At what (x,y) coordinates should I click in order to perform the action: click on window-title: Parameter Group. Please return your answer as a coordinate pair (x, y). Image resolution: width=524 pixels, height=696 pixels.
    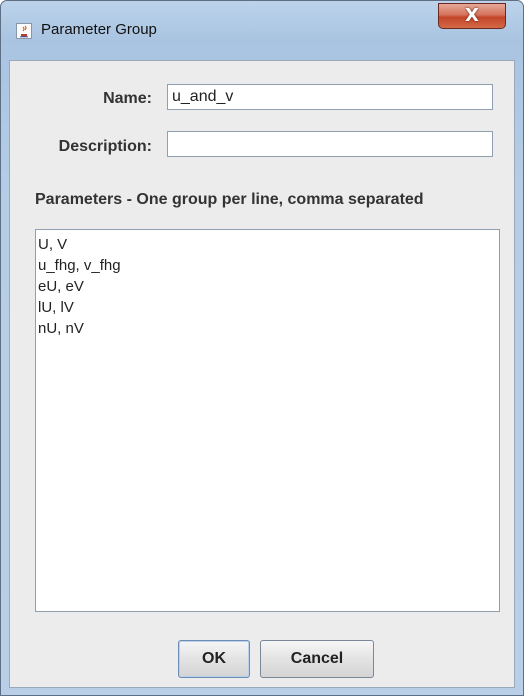
    Looking at the image, I should click on (99, 29).